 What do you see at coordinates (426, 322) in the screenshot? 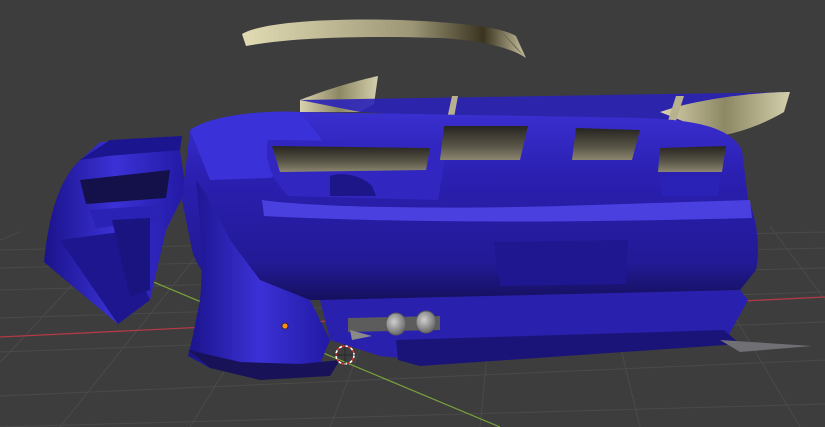
I see `exhaust-pipe-right` at bounding box center [426, 322].